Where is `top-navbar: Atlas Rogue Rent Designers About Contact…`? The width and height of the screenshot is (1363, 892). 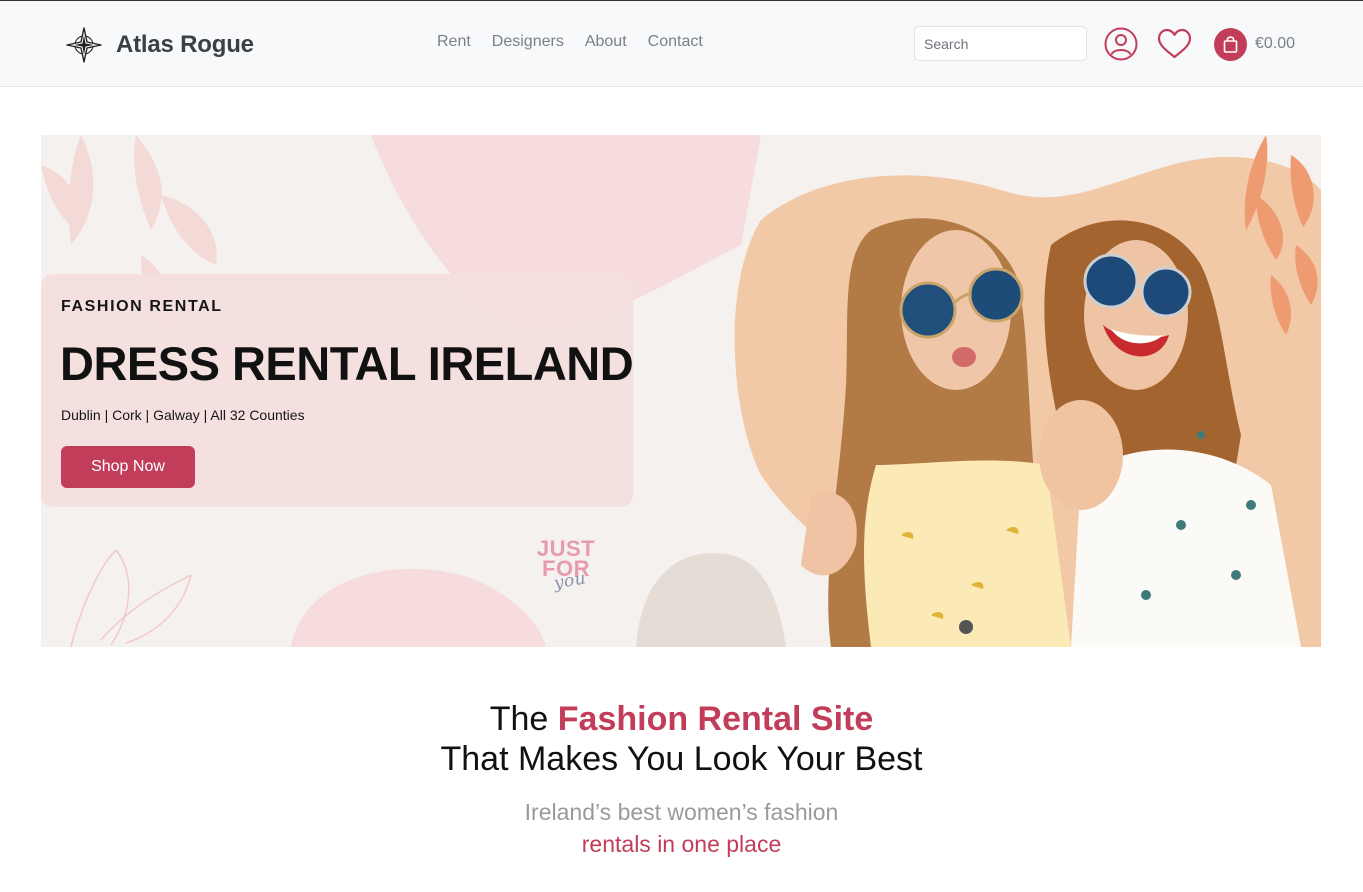 top-navbar: Atlas Rogue Rent Designers About Contact… is located at coordinates (681, 43).